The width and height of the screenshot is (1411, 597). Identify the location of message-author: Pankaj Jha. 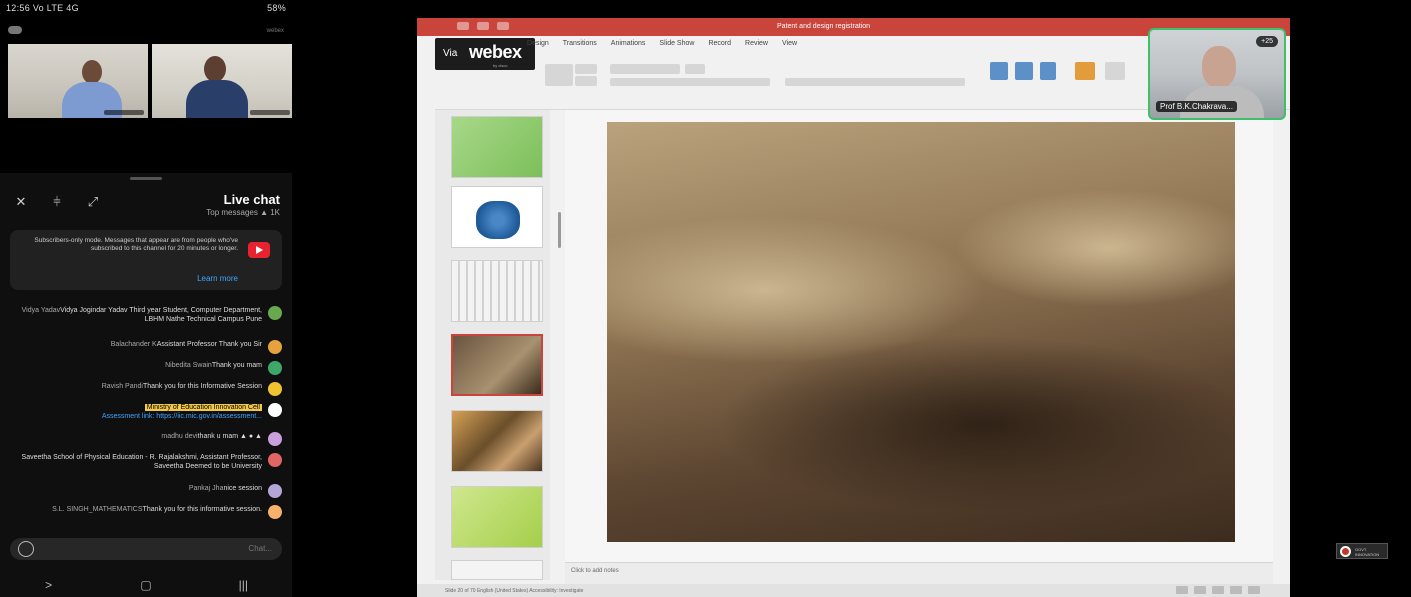
(206, 488).